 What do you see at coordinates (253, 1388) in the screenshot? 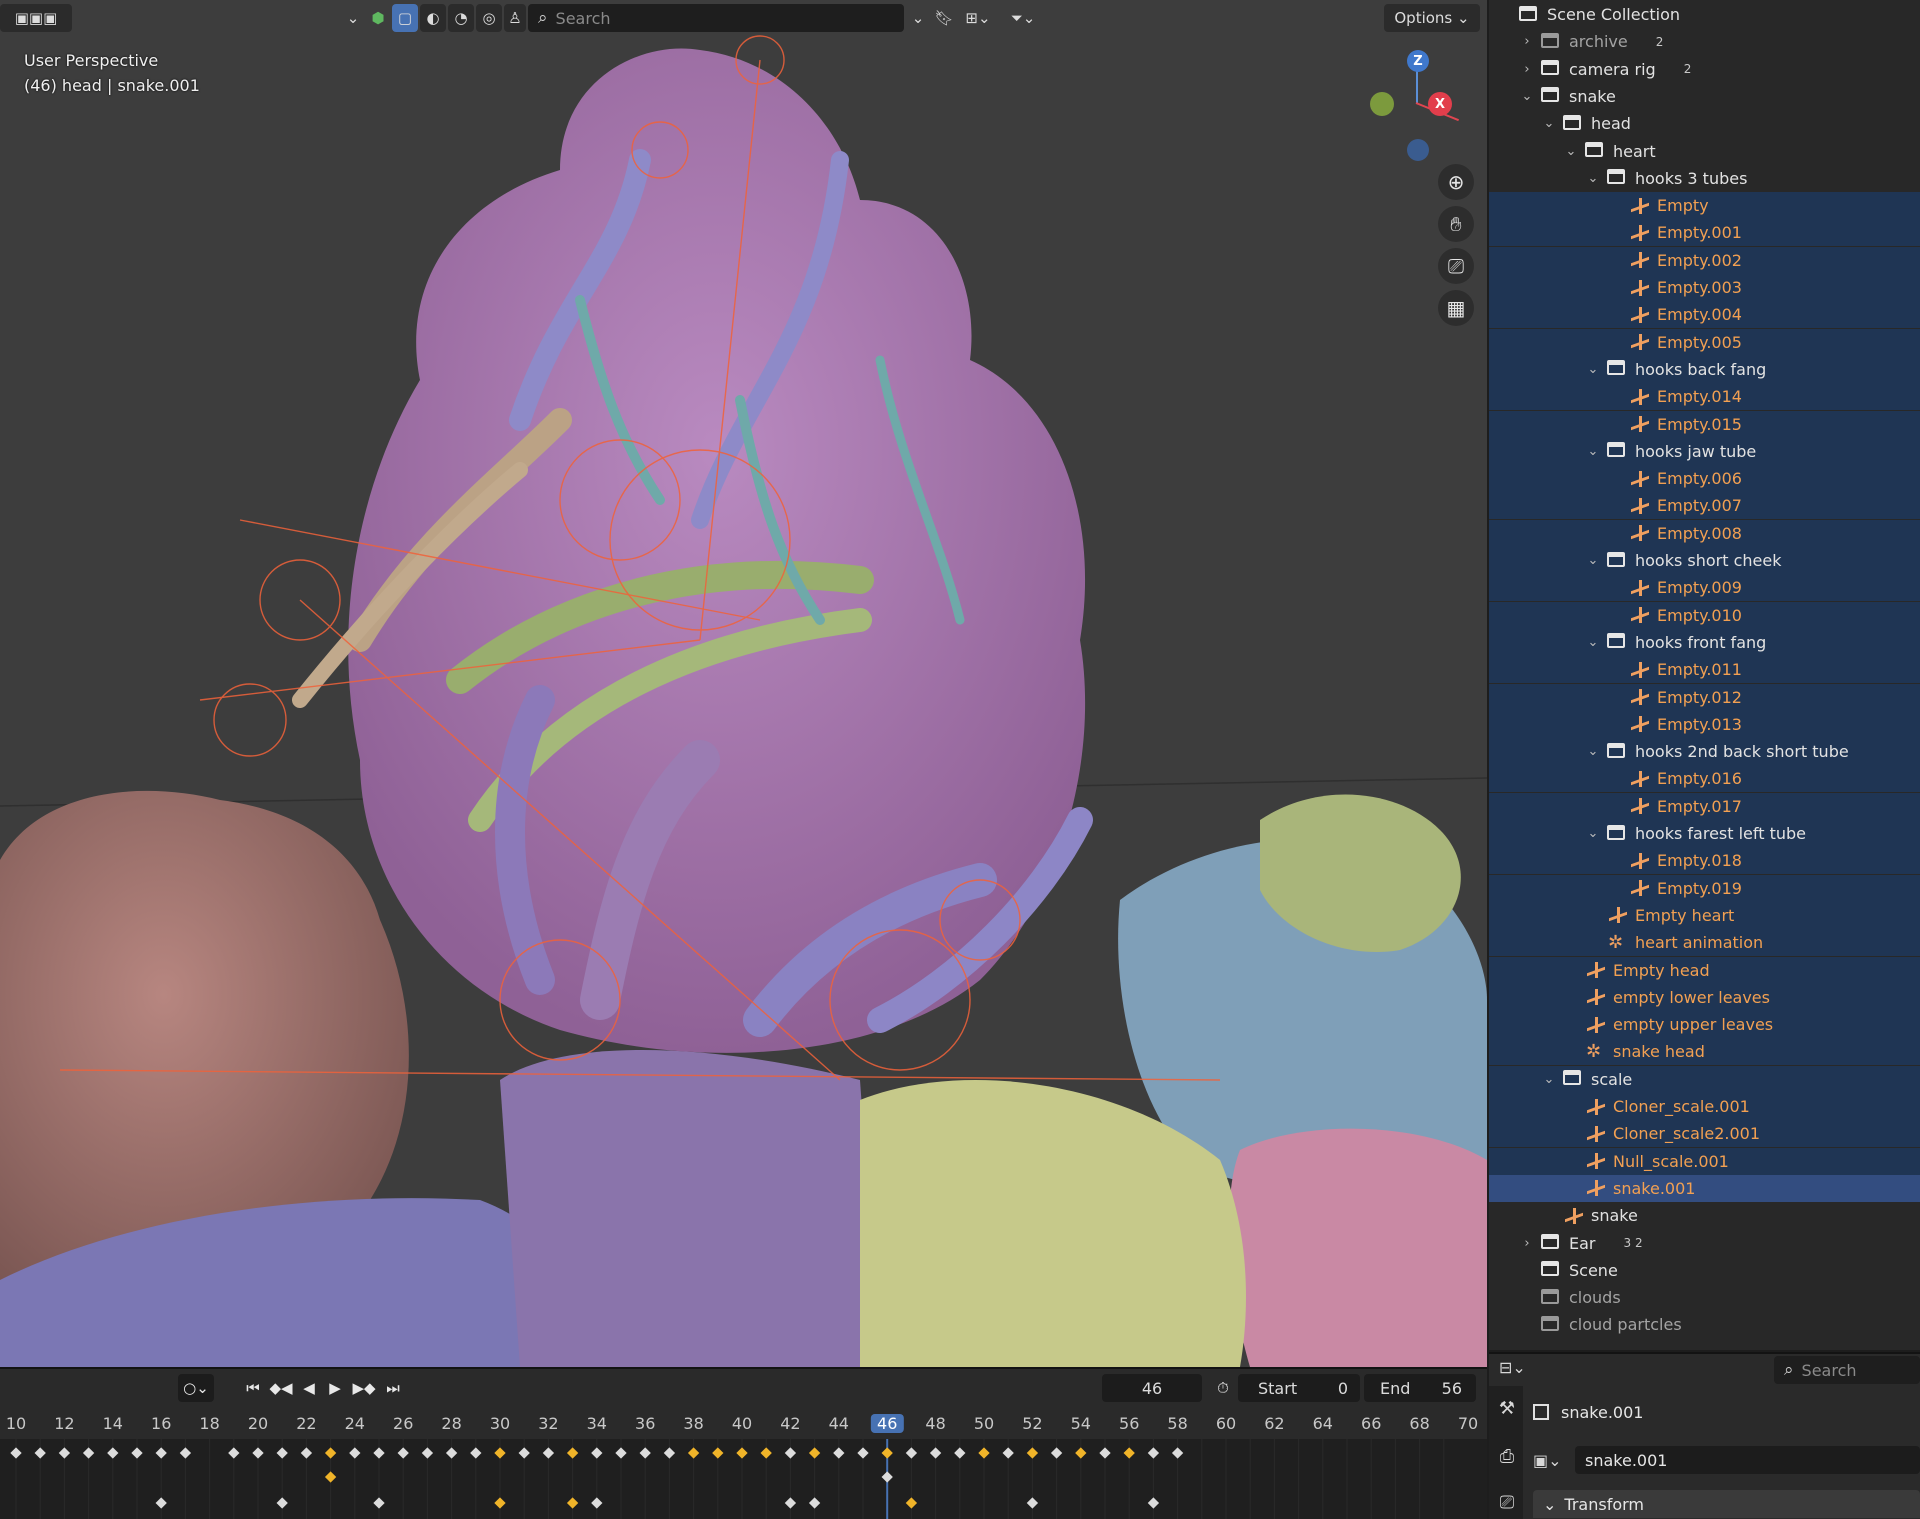
I see `jump-start-icon: ⏮` at bounding box center [253, 1388].